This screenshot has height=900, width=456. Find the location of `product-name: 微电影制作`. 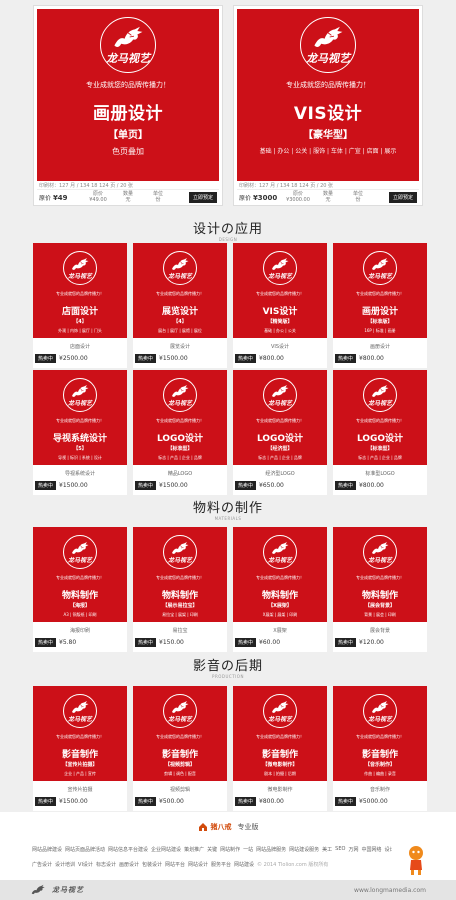

product-name: 微电影制作 is located at coordinates (280, 789).